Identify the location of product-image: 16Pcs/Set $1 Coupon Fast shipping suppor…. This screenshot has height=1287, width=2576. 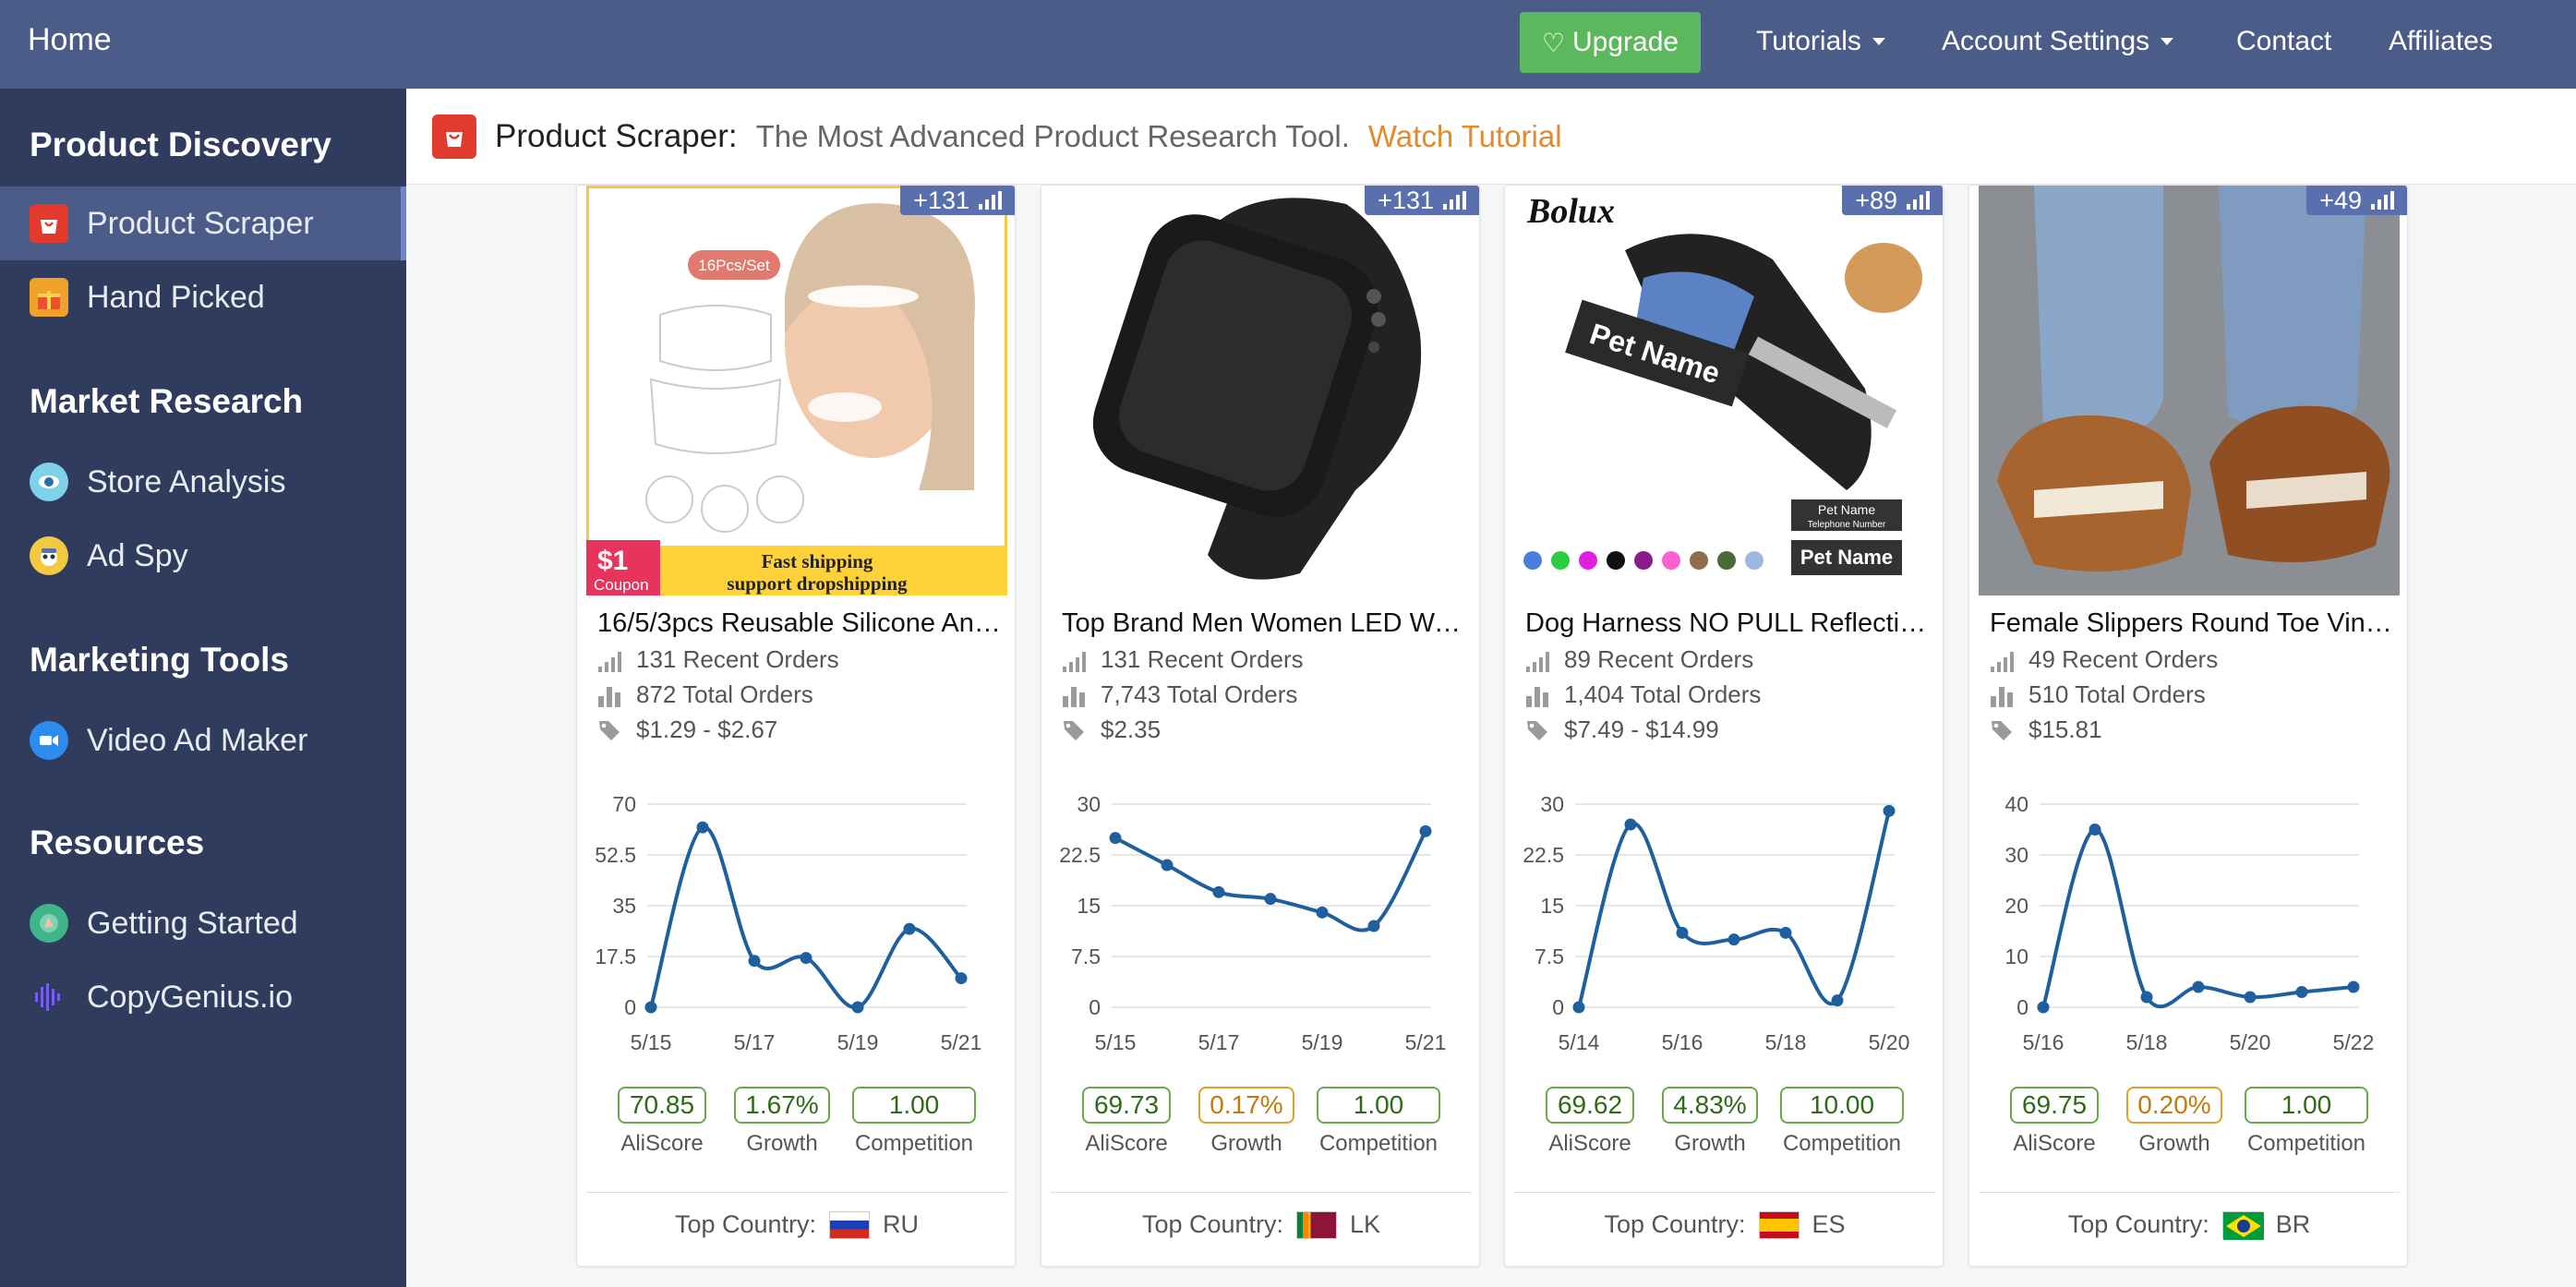
(796, 391).